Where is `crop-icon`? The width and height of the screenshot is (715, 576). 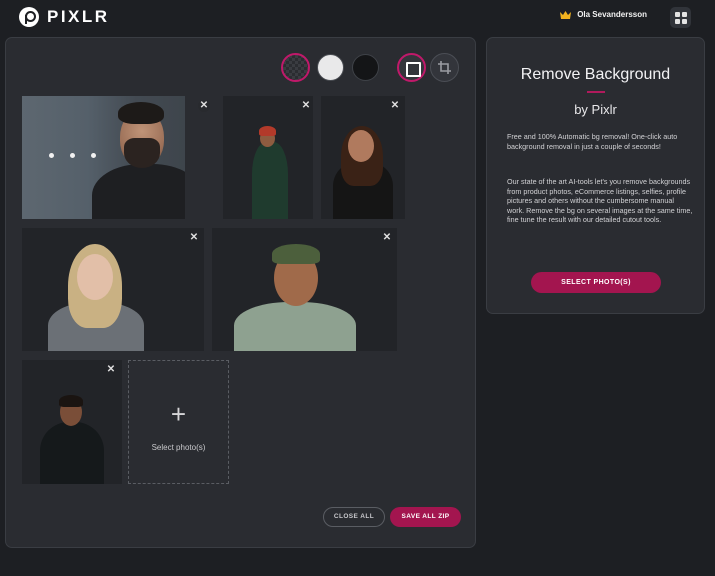 crop-icon is located at coordinates (444, 67).